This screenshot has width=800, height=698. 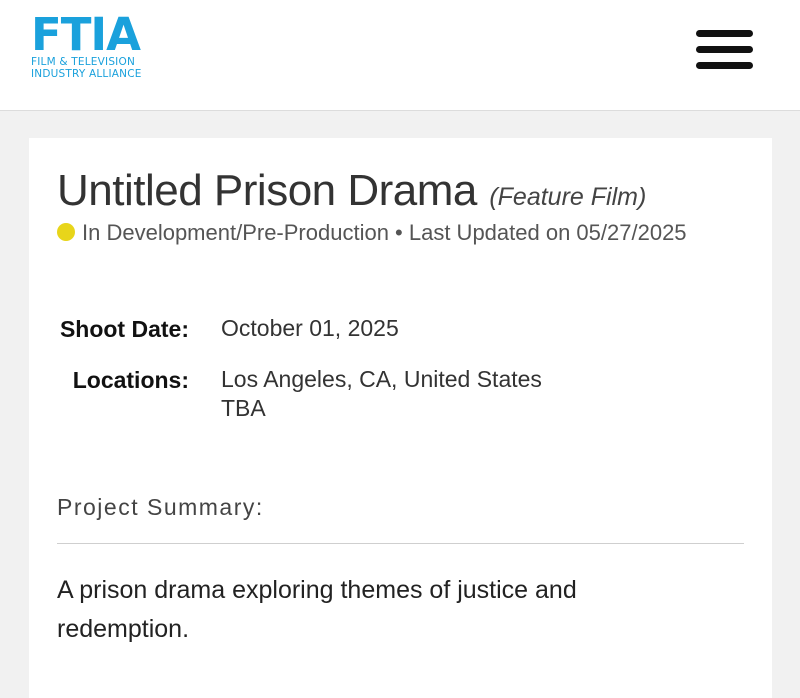 I want to click on location-item: Los Angeles, CA, United States, so click(x=381, y=379).